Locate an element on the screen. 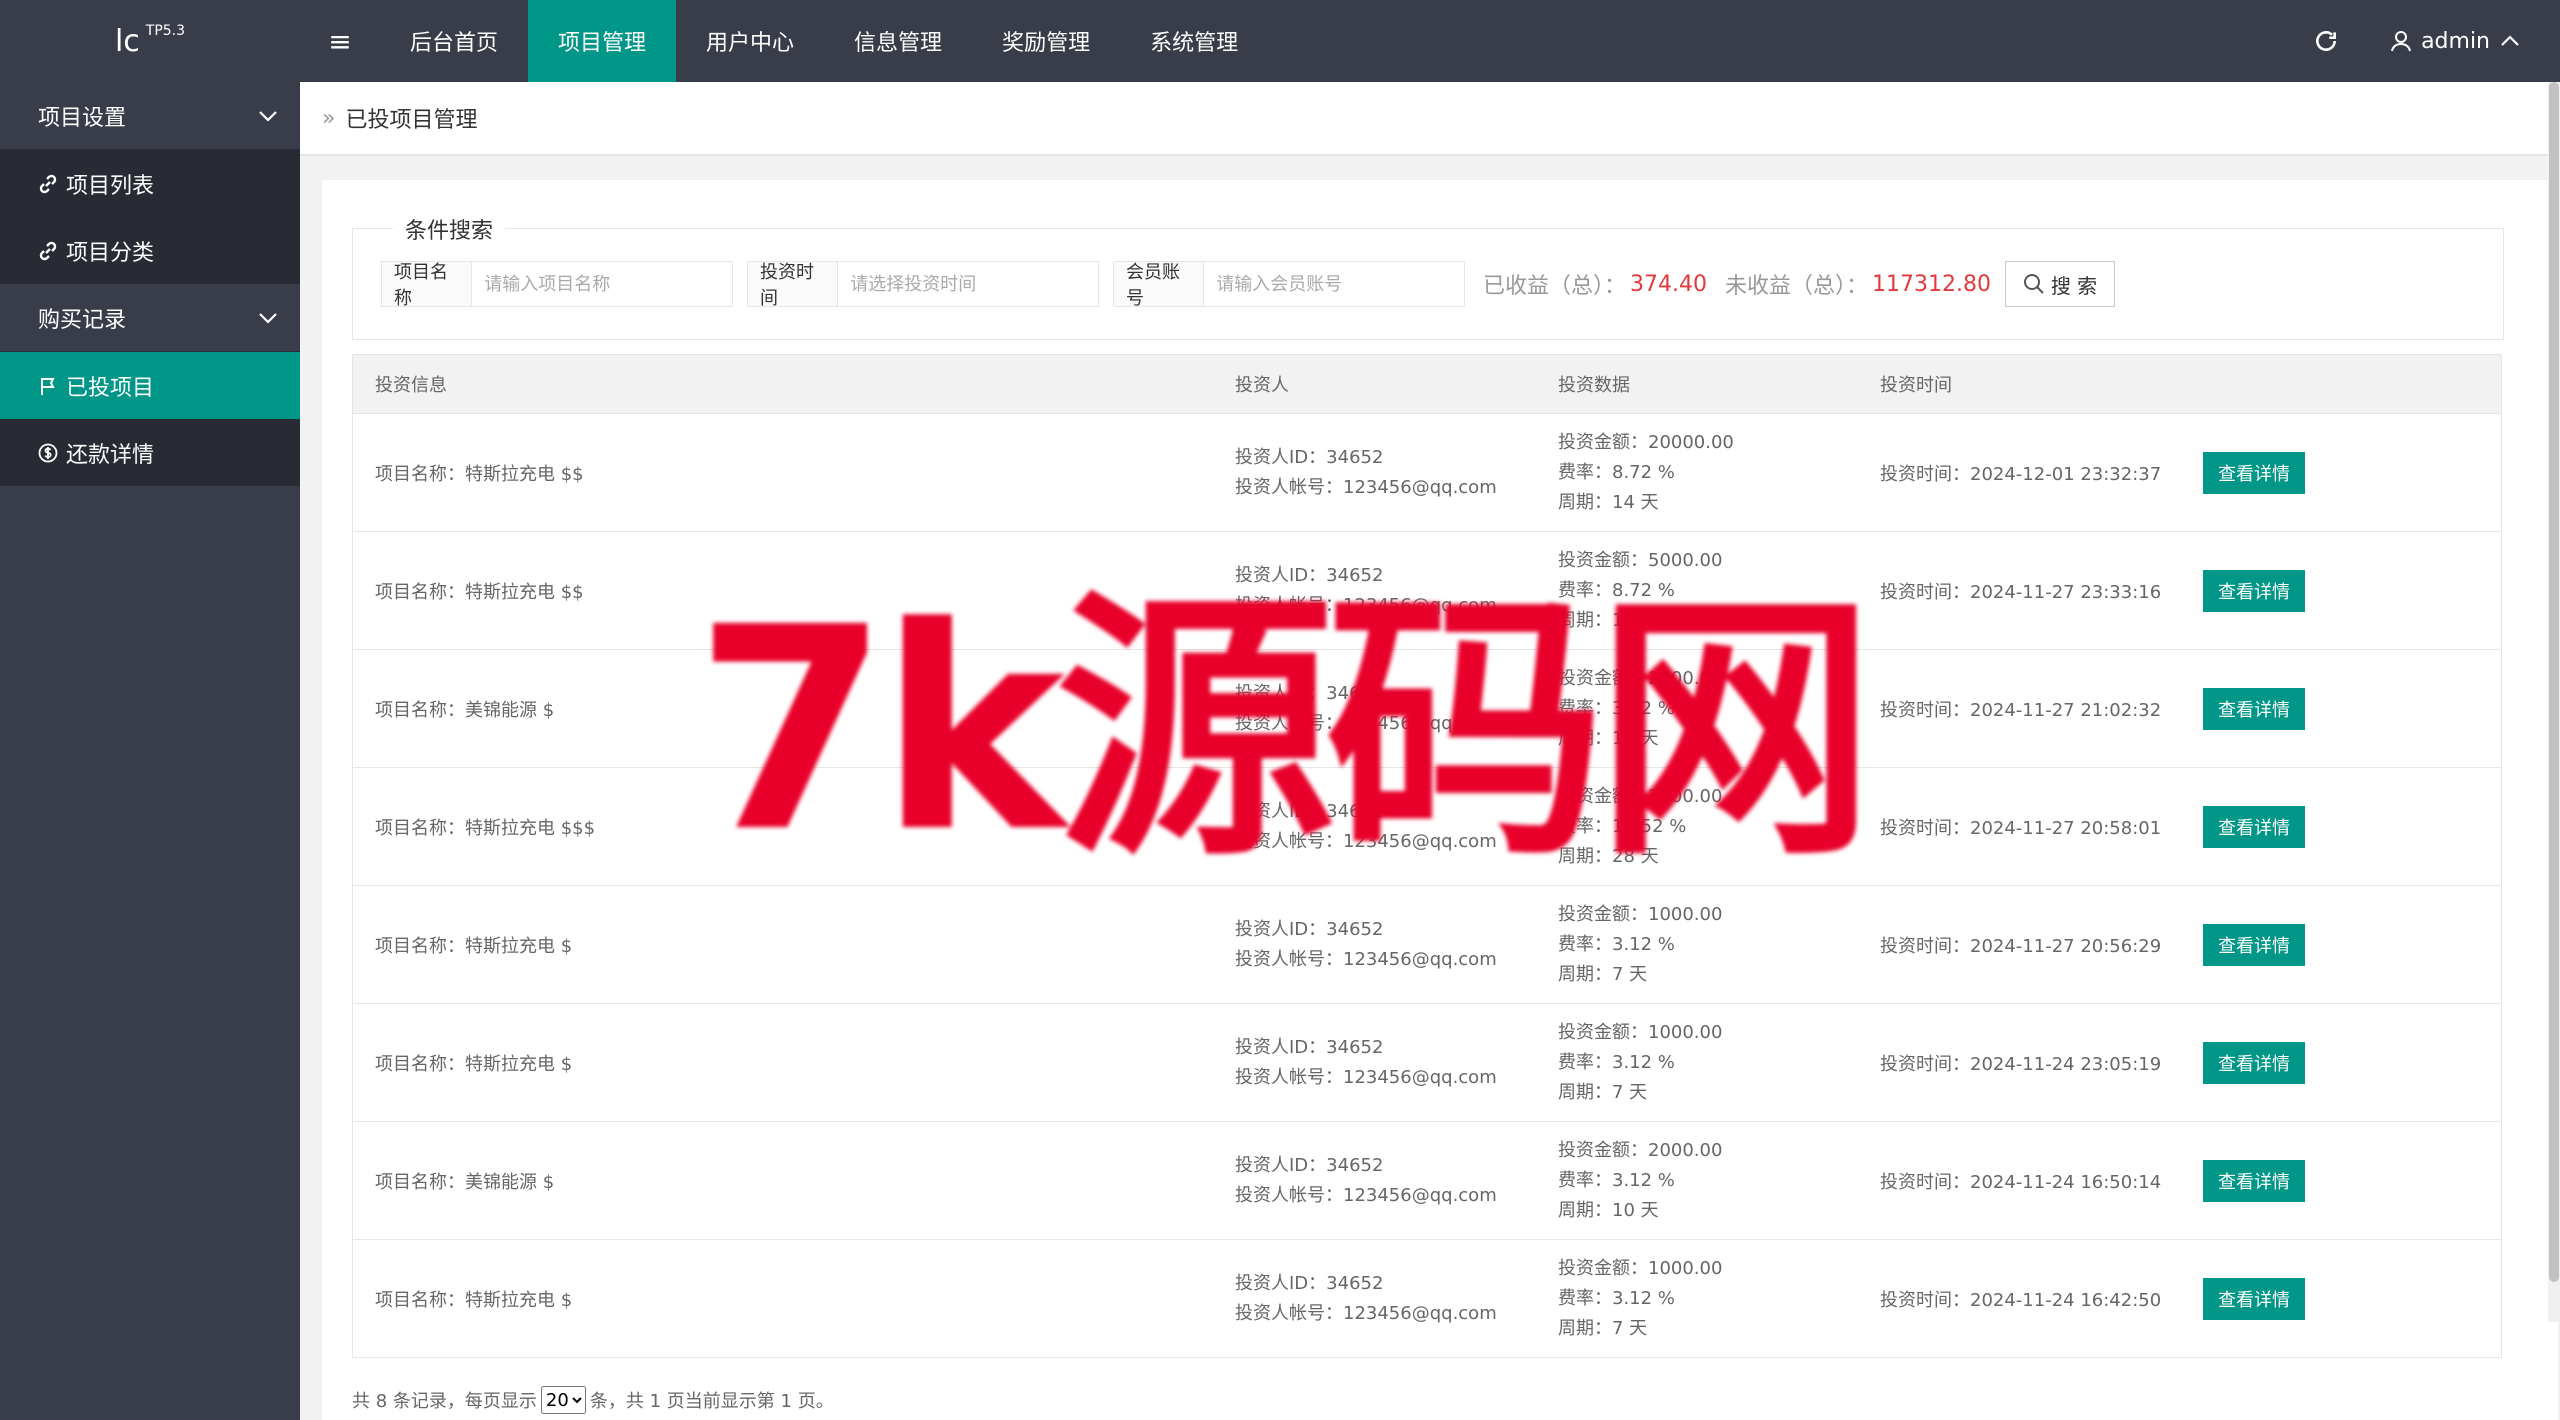 The image size is (2560, 1420). unearned-label: 未收益（总）： is located at coordinates (1797, 286).